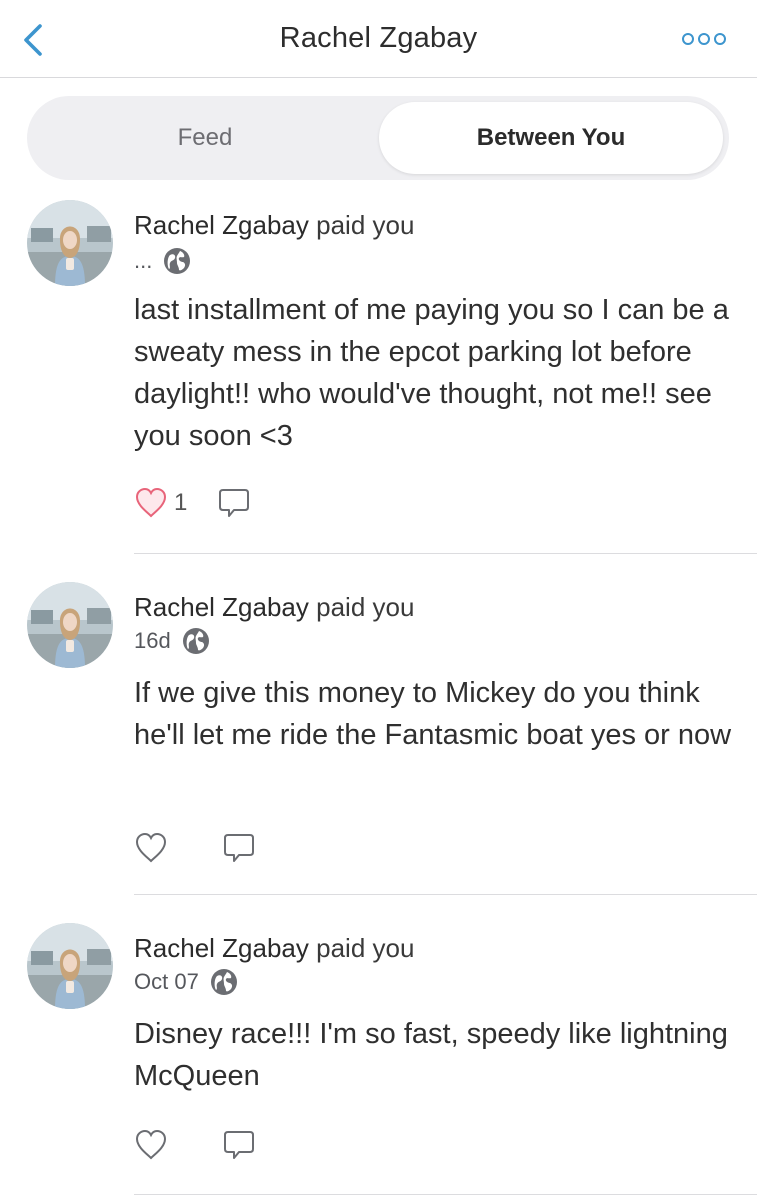 The image size is (757, 1200). I want to click on story-actions: 1, so click(192, 503).